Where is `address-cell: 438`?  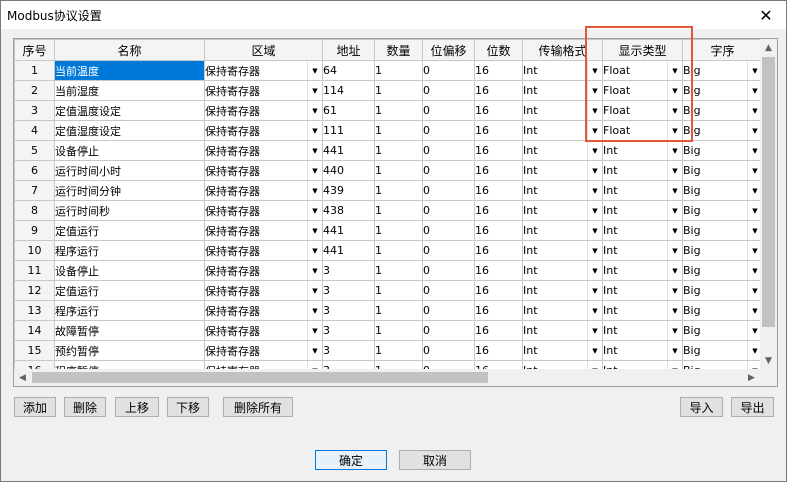 address-cell: 438 is located at coordinates (348, 210).